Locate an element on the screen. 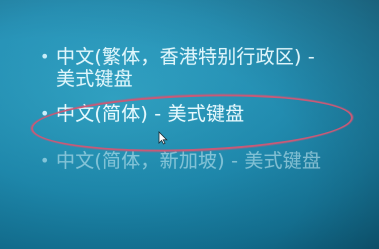 The width and height of the screenshot is (379, 249). list-item-zh-hk-us-keyboard: • 中文(繁体，香港特别行政区) - 美式键盘 is located at coordinates (190, 68).